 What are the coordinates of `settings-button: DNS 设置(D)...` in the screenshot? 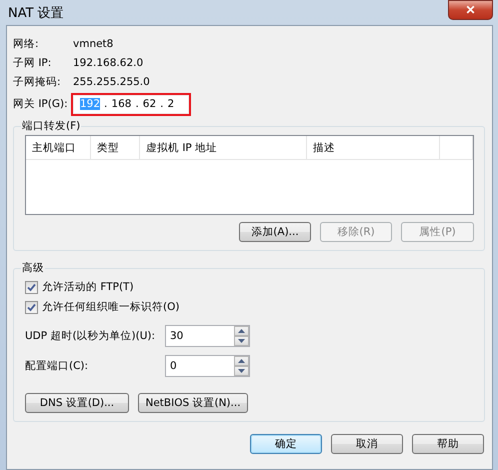 It's located at (77, 403).